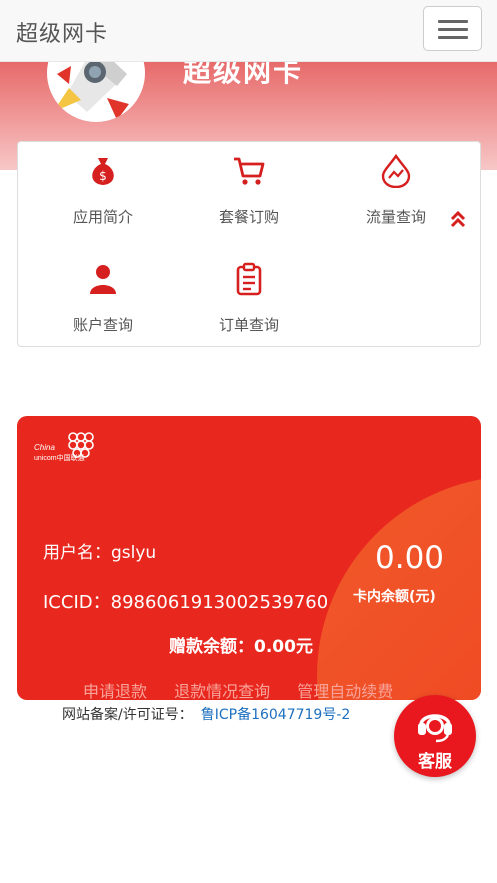  Describe the element at coordinates (102, 217) in the screenshot. I see `menu-item-label: 应用简介` at that location.